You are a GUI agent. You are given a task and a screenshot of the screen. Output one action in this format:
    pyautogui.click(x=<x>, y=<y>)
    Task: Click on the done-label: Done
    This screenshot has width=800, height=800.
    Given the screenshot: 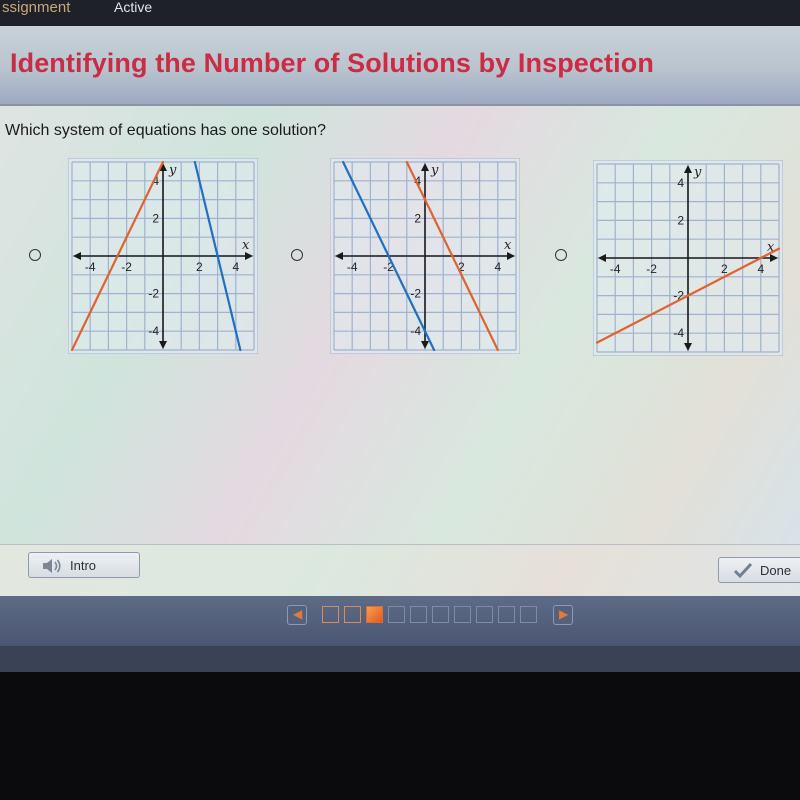 What is the action you would take?
    pyautogui.click(x=776, y=570)
    